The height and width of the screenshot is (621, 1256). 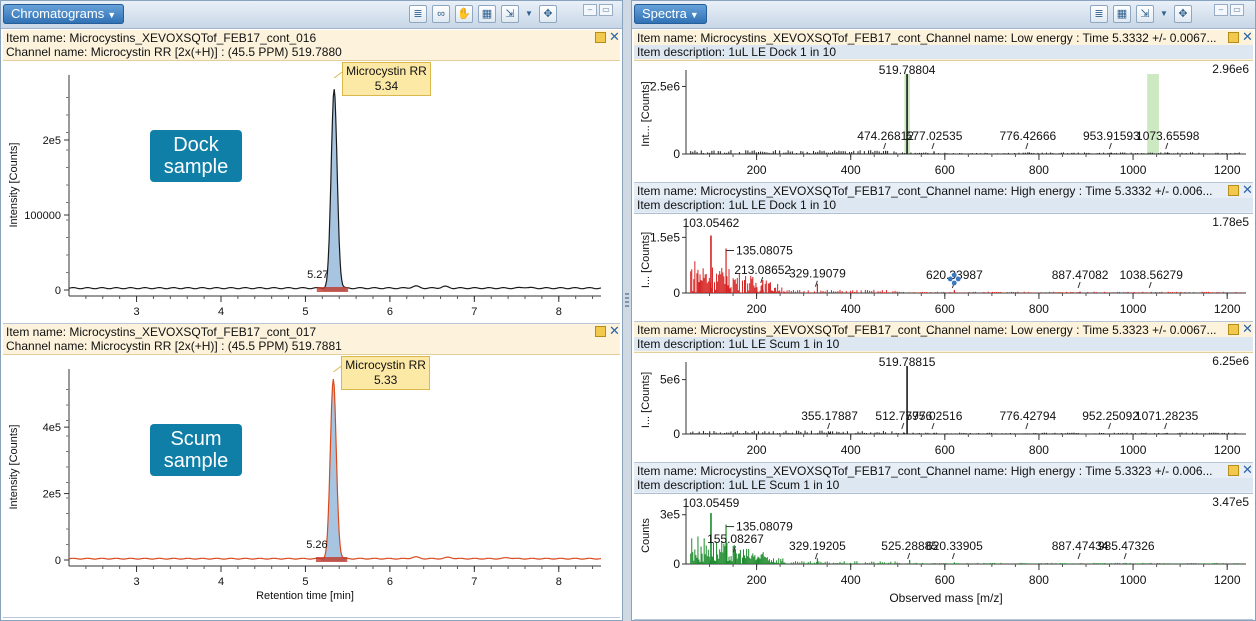 What do you see at coordinates (1126, 546) in the screenshot?
I see `peak-mass-label: 985.47326` at bounding box center [1126, 546].